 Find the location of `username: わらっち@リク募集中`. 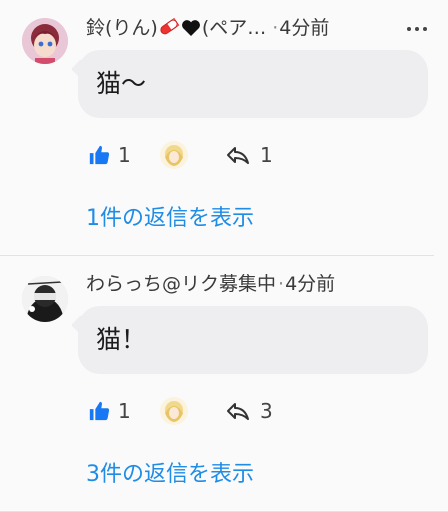

username: わらっち@リク募集中 is located at coordinates (181, 284).